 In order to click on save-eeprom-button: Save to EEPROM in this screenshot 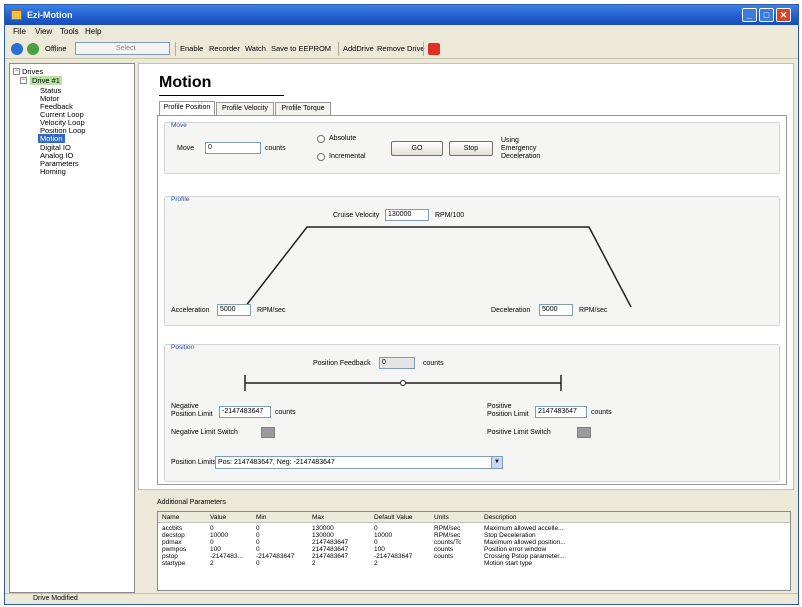, I will do `click(301, 48)`.